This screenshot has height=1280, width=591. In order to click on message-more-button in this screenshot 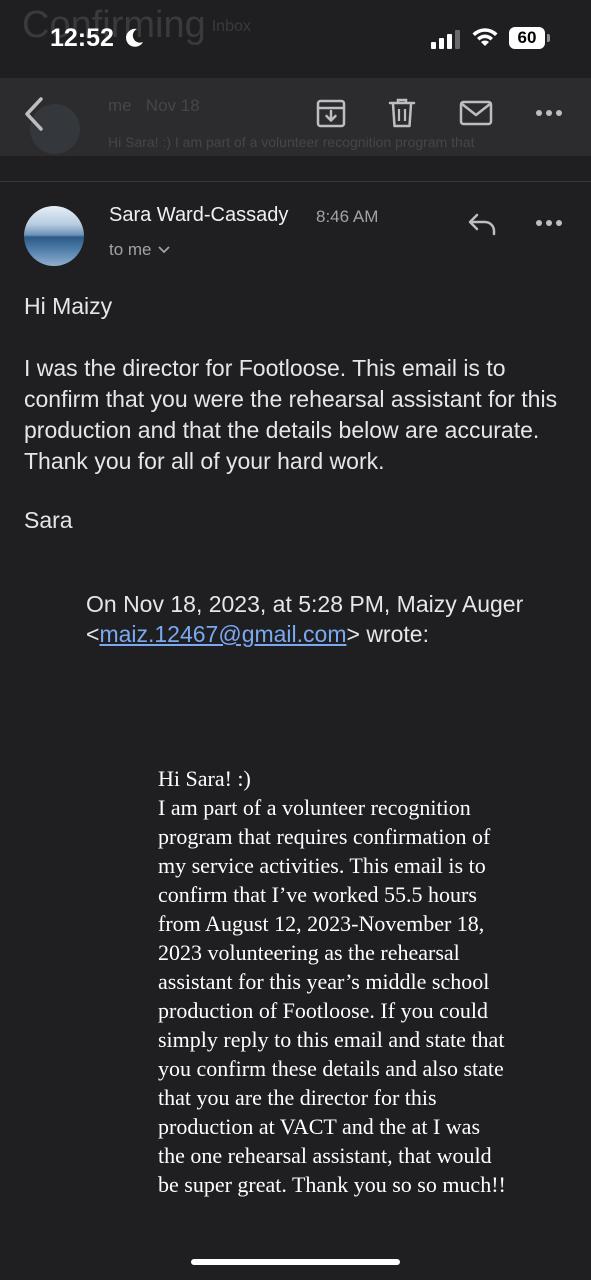, I will do `click(549, 223)`.